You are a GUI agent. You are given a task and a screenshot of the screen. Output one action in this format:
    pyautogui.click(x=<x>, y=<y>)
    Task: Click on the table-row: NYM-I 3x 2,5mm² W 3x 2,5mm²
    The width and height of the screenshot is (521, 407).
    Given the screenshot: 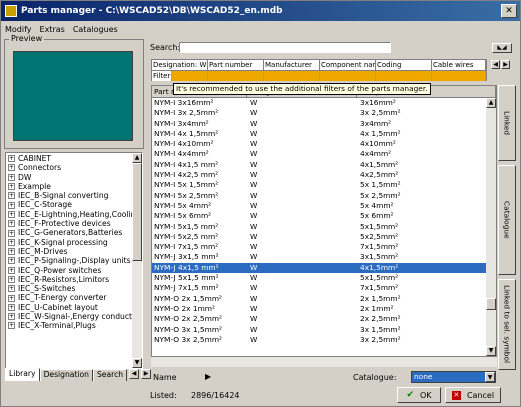 What is the action you would take?
    pyautogui.click(x=324, y=113)
    